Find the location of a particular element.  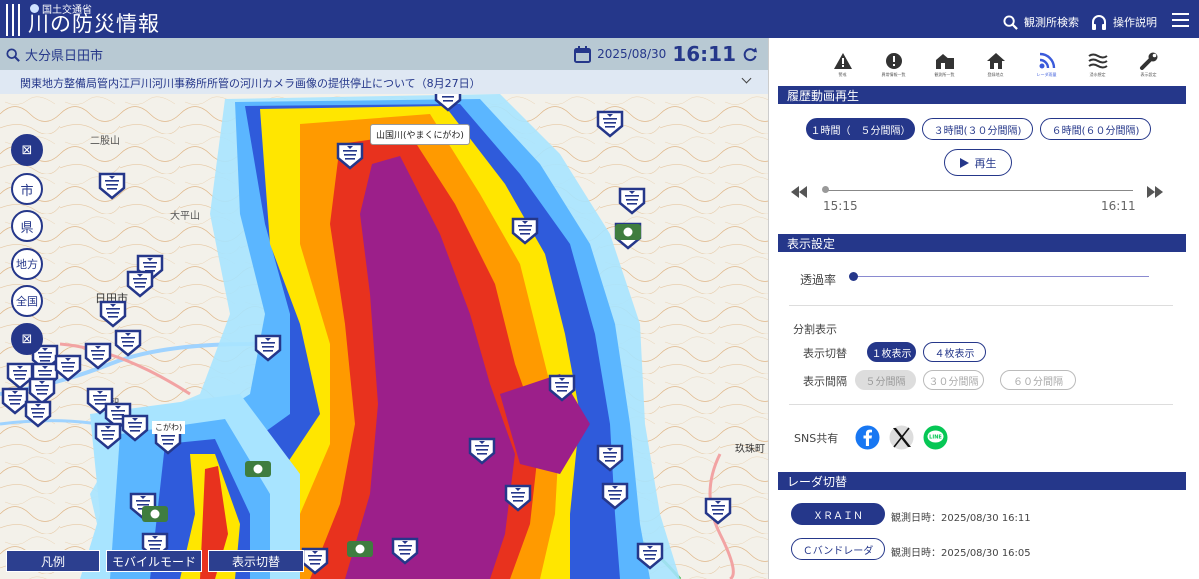

alert-icon is located at coordinates (893, 61).